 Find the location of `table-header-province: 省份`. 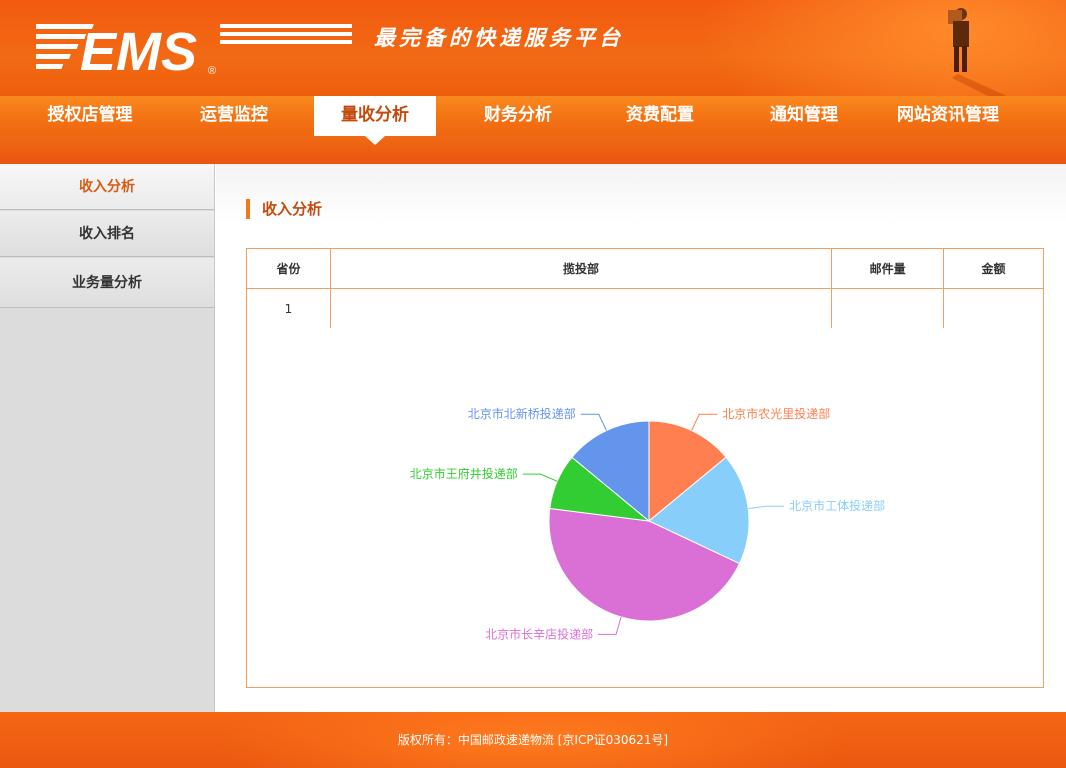

table-header-province: 省份 is located at coordinates (288, 268).